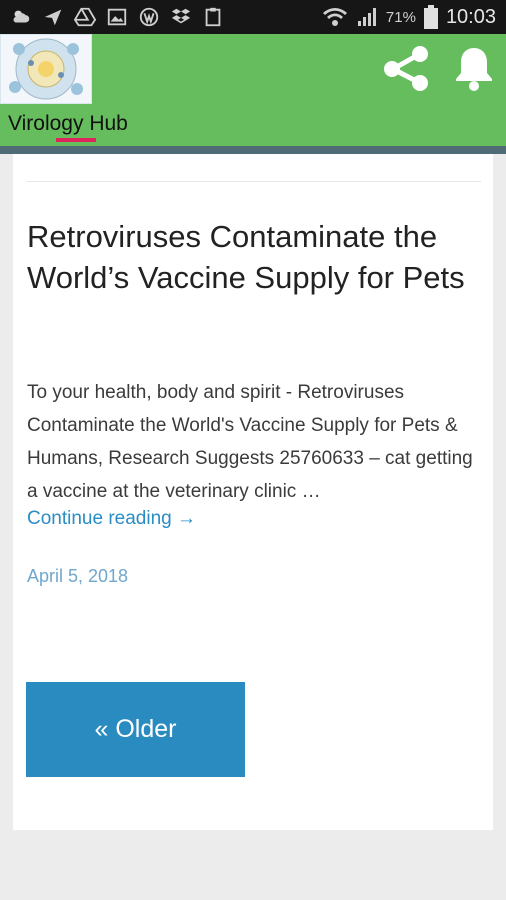  I want to click on clock: 10:03, so click(470, 16).